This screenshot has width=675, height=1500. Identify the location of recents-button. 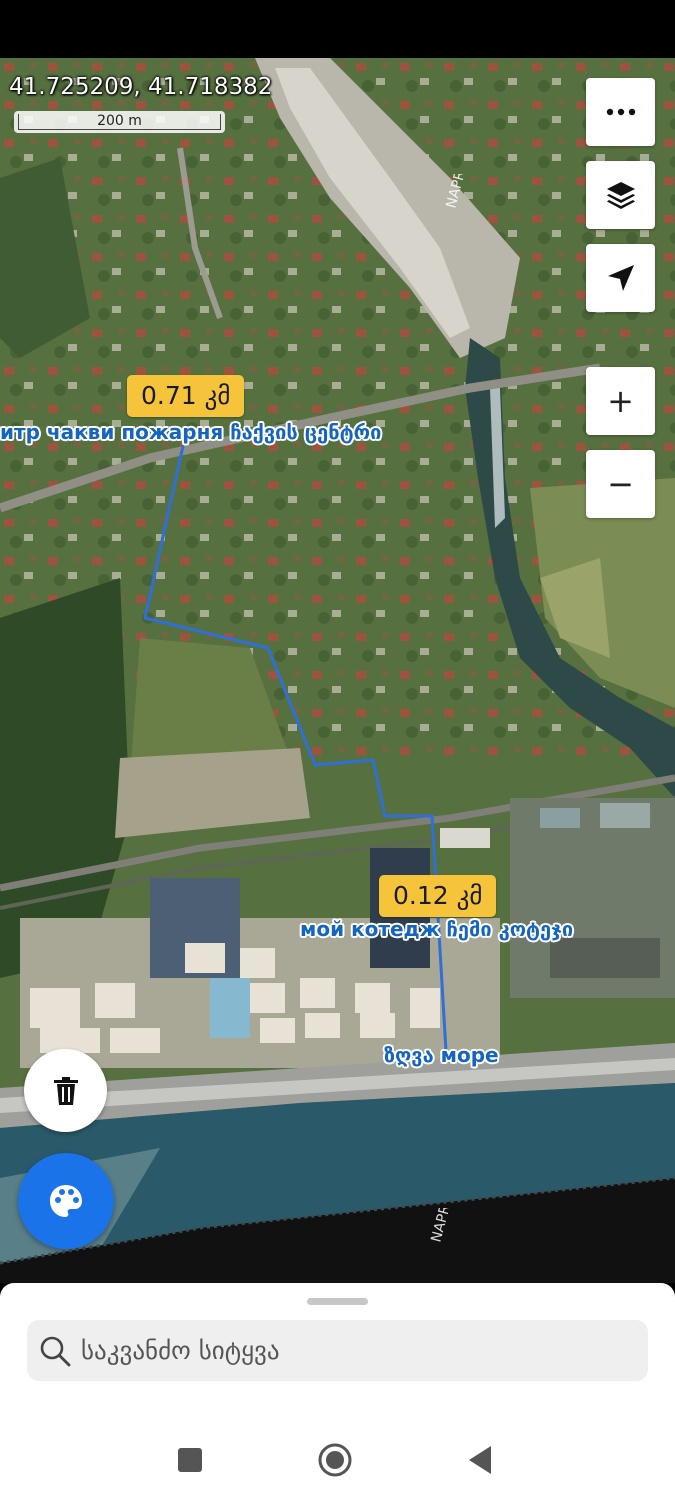
(190, 1460).